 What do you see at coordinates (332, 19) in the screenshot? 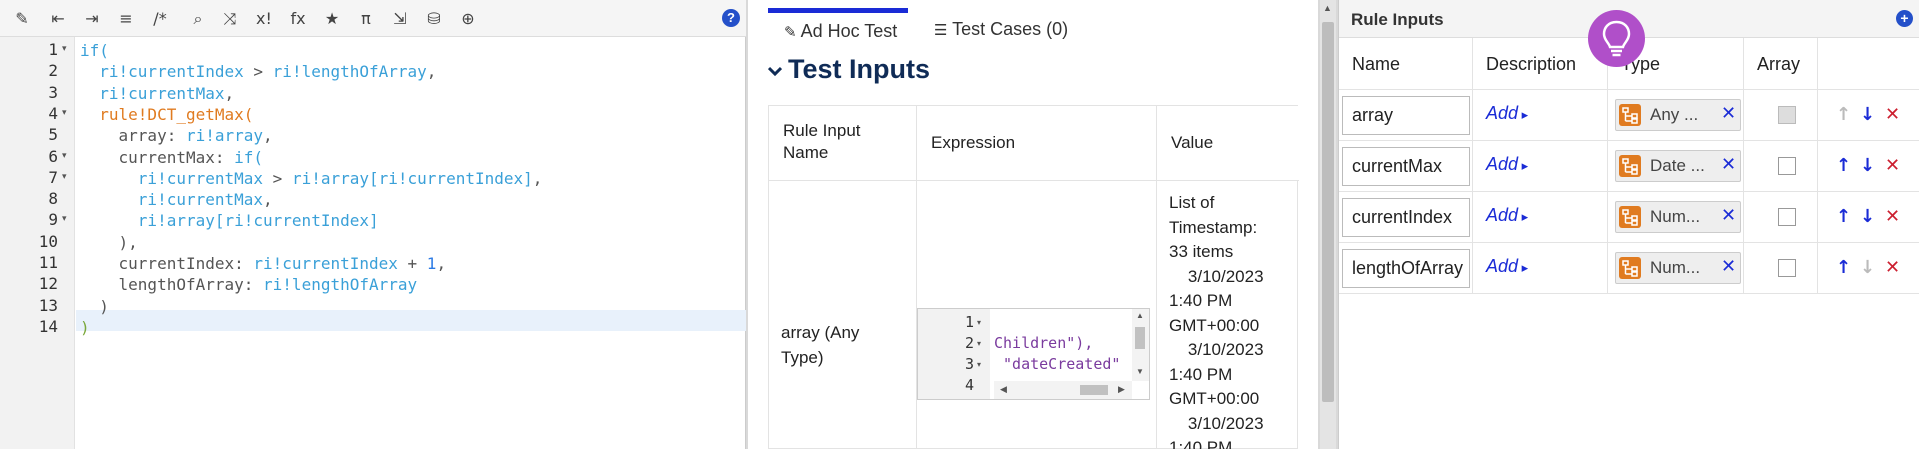
I see `star-icon: ★` at bounding box center [332, 19].